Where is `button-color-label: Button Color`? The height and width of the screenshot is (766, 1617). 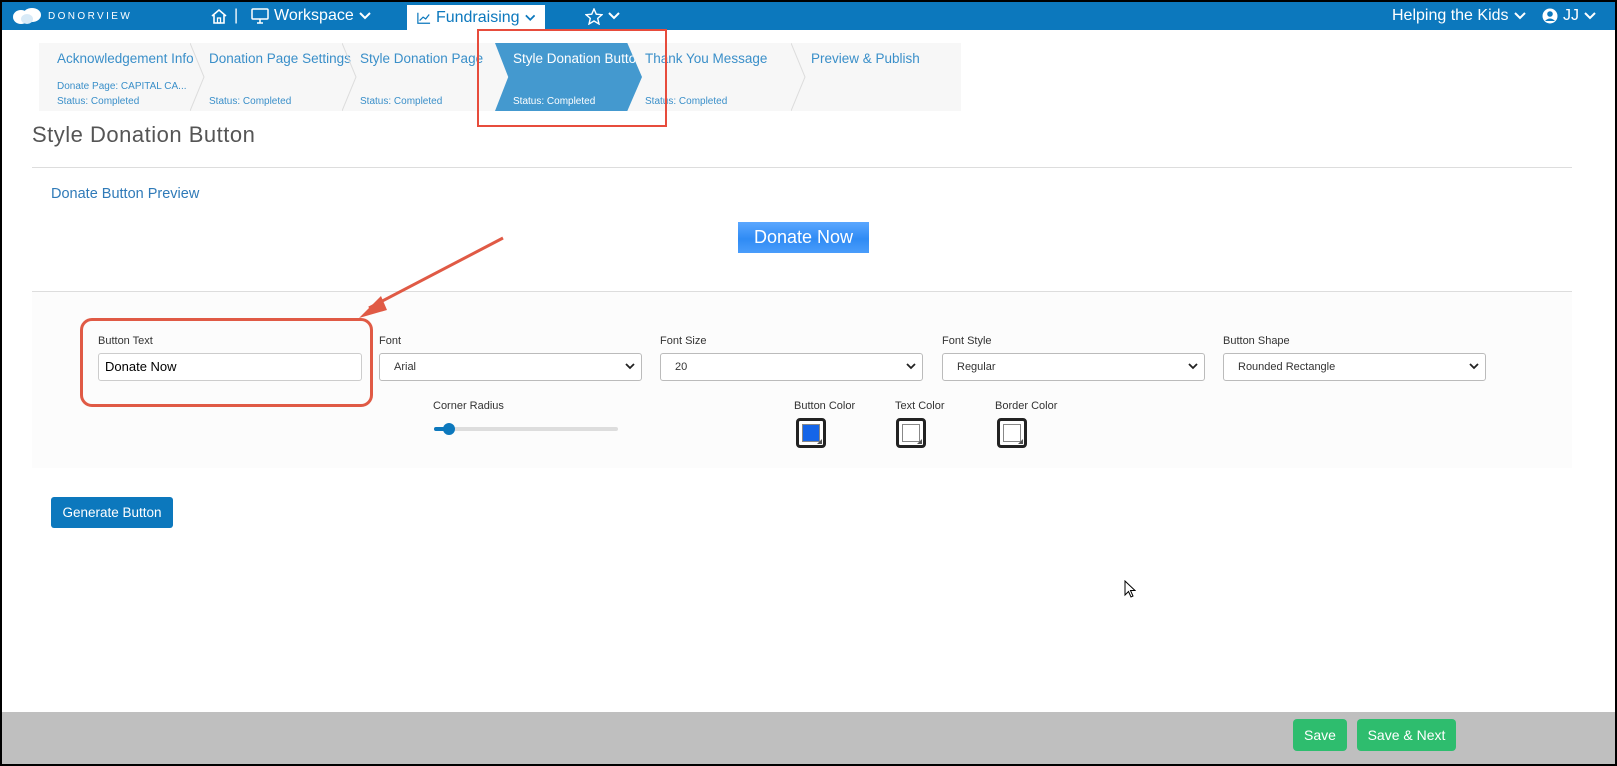 button-color-label: Button Color is located at coordinates (825, 406).